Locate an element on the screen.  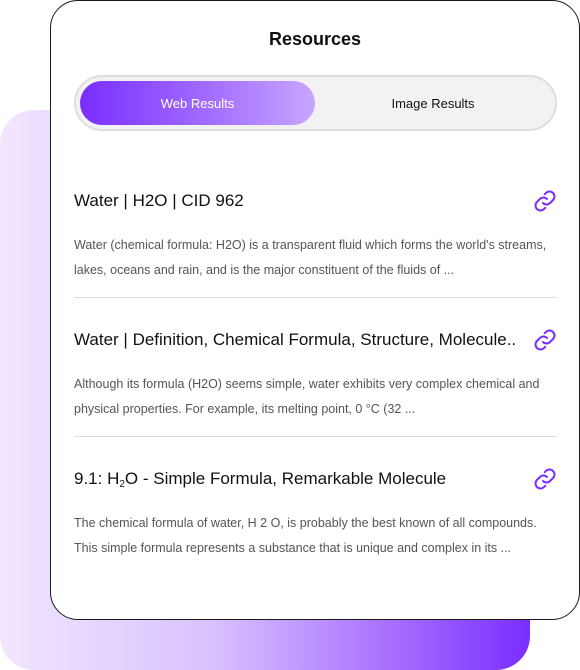
result-title-suffix: O - Simple Formula, Remarkable Molecule is located at coordinates (285, 478).